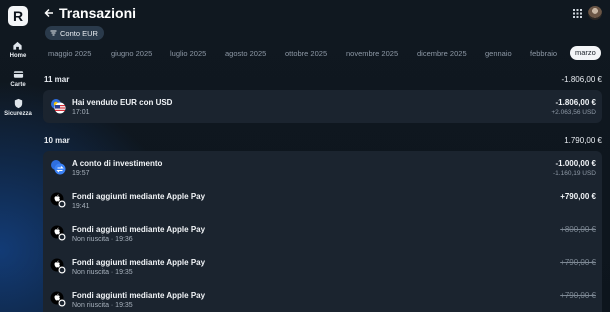 Image resolution: width=610 pixels, height=312 pixels. I want to click on tab-month: dicembre 2025, so click(442, 53).